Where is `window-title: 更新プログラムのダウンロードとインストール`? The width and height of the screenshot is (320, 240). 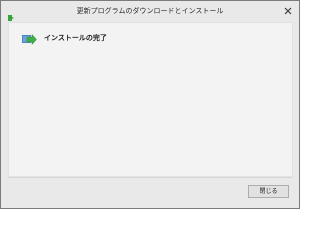 window-title: 更新プログラムのダウンロードとインストール is located at coordinates (150, 11).